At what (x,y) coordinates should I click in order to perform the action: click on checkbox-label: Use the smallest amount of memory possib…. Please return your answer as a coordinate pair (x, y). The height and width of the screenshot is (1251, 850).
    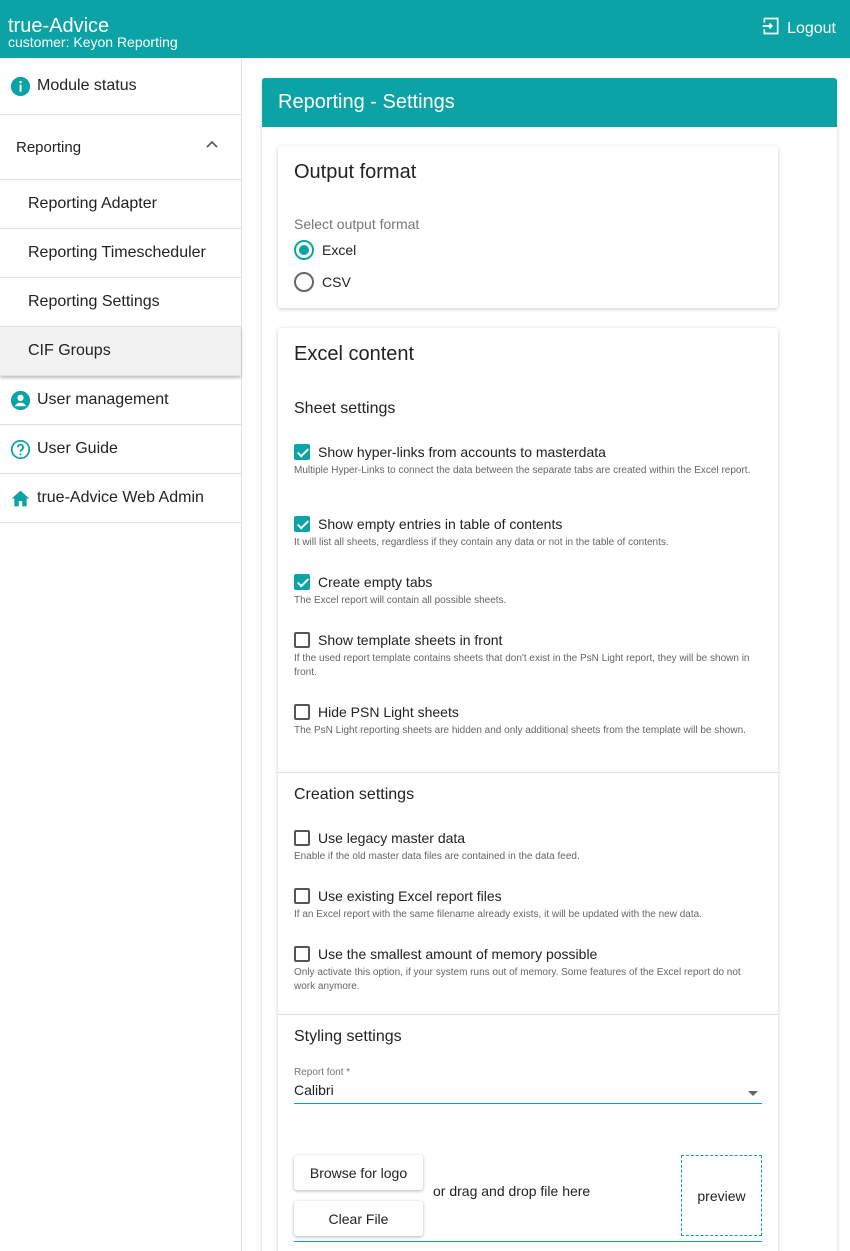
    Looking at the image, I should click on (458, 954).